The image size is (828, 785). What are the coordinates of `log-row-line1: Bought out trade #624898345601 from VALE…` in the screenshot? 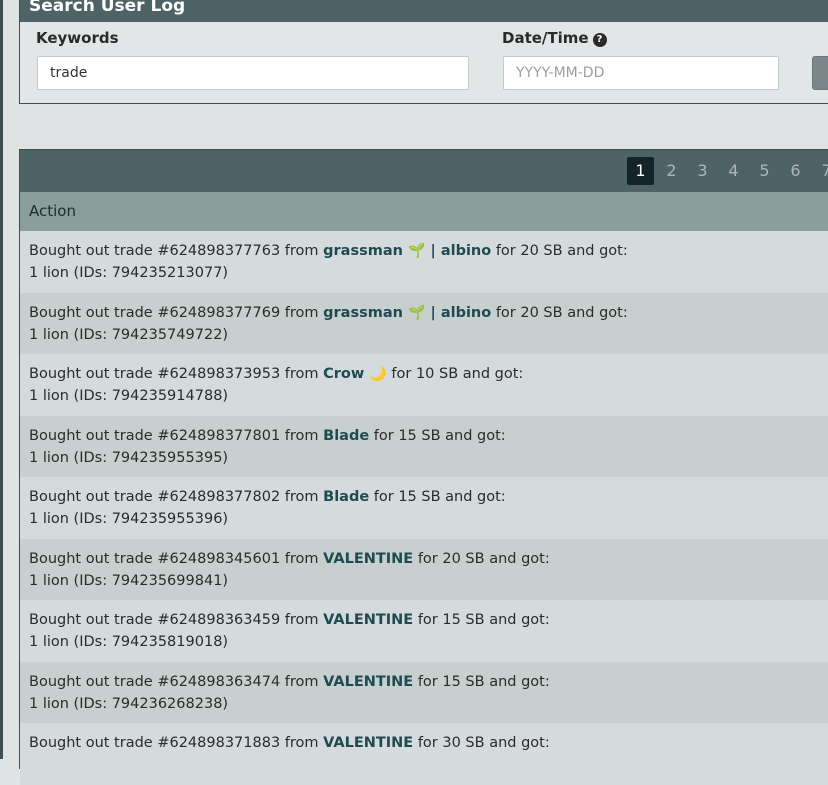 It's located at (428, 559).